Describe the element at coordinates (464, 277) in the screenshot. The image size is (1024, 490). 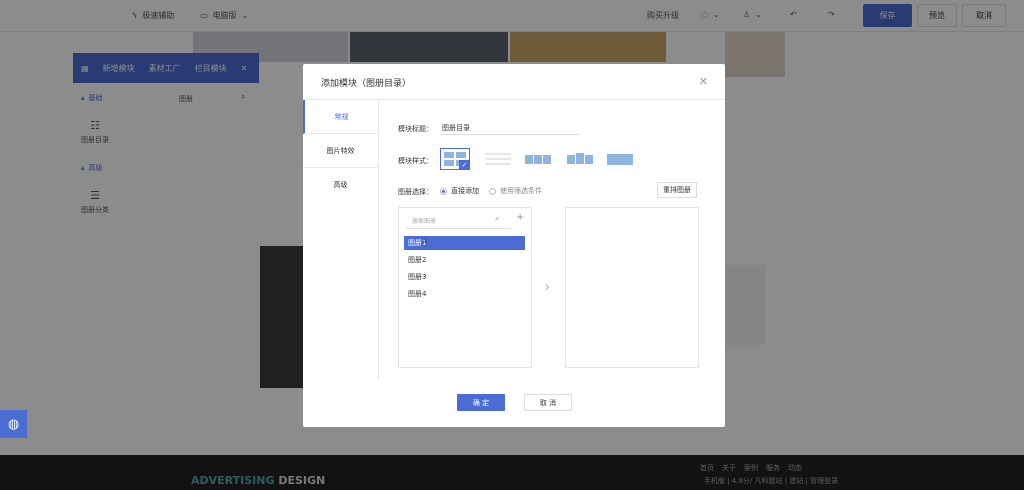
I see `list-item: 图册3` at that location.